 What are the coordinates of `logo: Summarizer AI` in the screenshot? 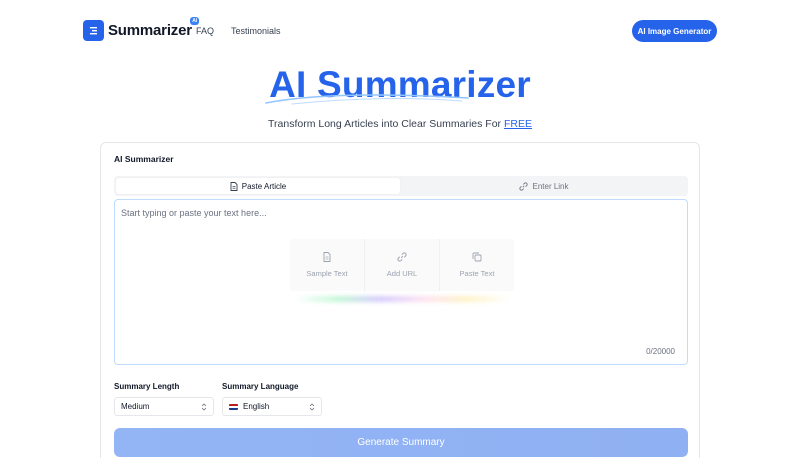 It's located at (141, 29).